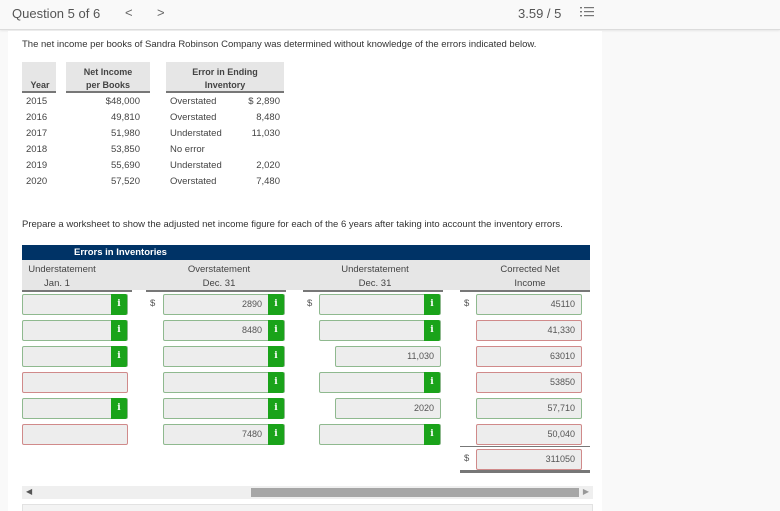 This screenshot has height=511, width=780. Describe the element at coordinates (529, 356) in the screenshot. I see `corrected-net-income-input: 63010` at that location.